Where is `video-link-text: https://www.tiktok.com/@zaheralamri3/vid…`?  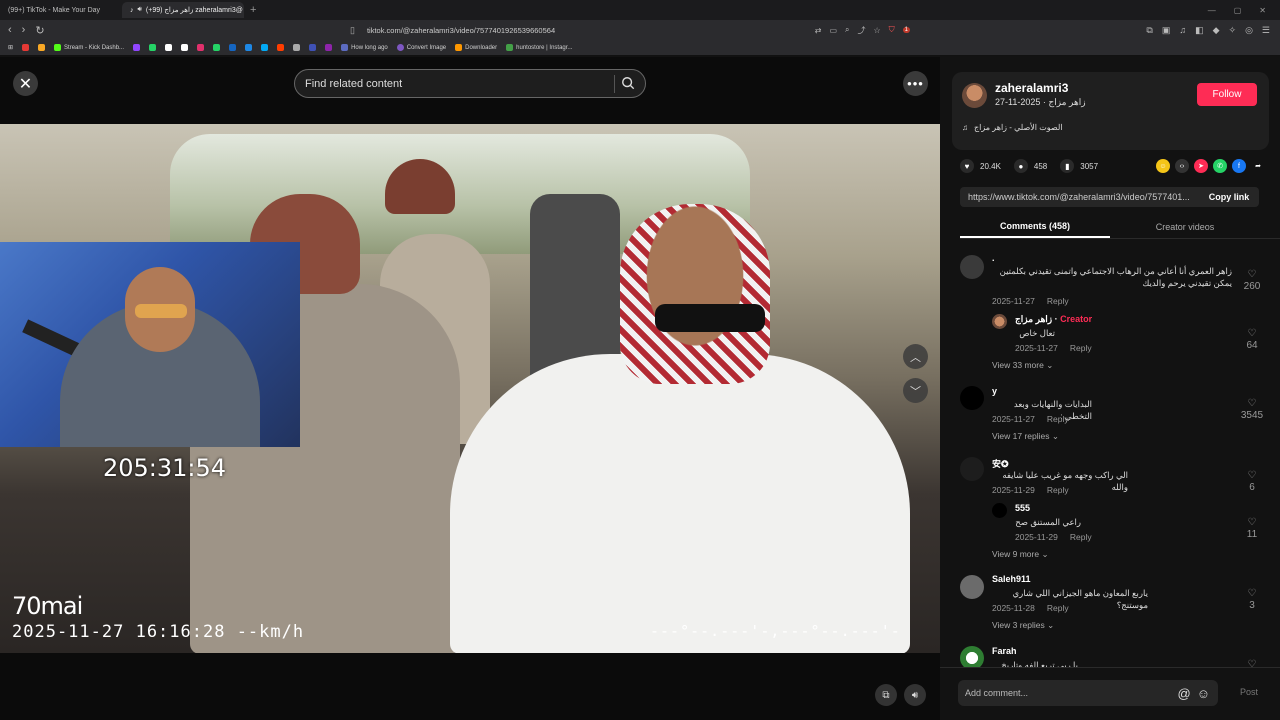 video-link-text: https://www.tiktok.com/@zaheralamri3/vid… is located at coordinates (1083, 197).